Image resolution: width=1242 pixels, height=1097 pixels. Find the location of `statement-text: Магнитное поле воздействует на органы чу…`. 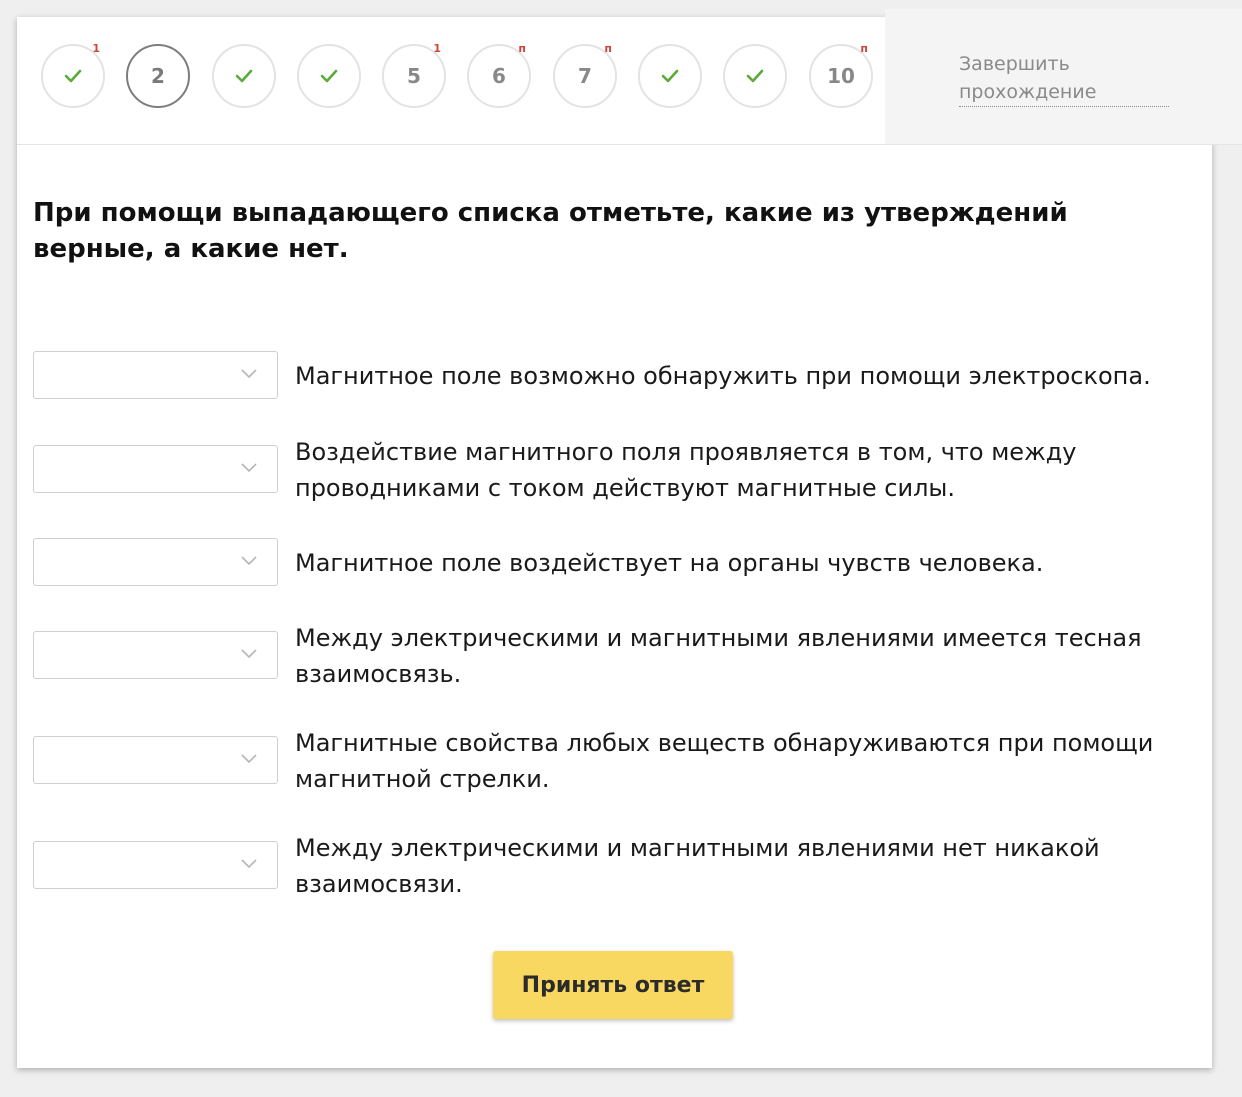

statement-text: Магнитное поле воздействует на органы чу… is located at coordinates (669, 563).